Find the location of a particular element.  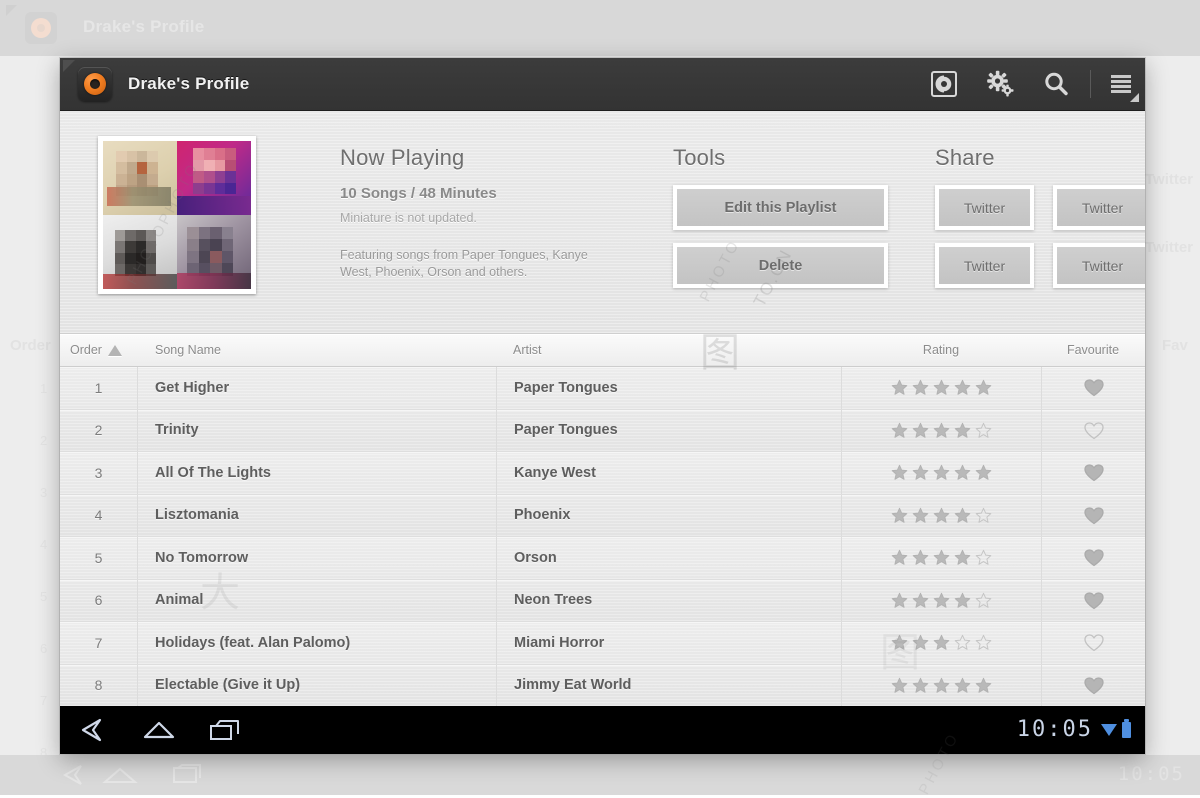

table-row: 6 Animal Neon Trees is located at coordinates (602, 600).